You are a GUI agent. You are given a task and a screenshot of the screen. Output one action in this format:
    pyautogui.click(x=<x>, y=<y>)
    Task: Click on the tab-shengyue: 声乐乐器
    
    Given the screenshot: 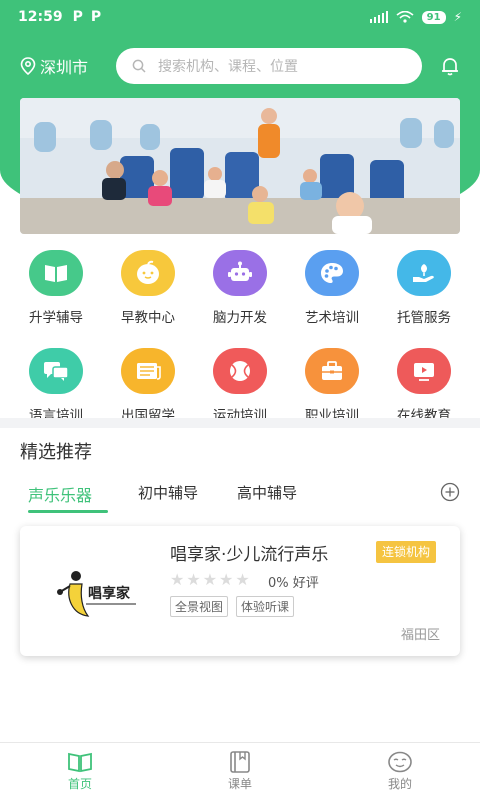 What is the action you would take?
    pyautogui.click(x=60, y=494)
    